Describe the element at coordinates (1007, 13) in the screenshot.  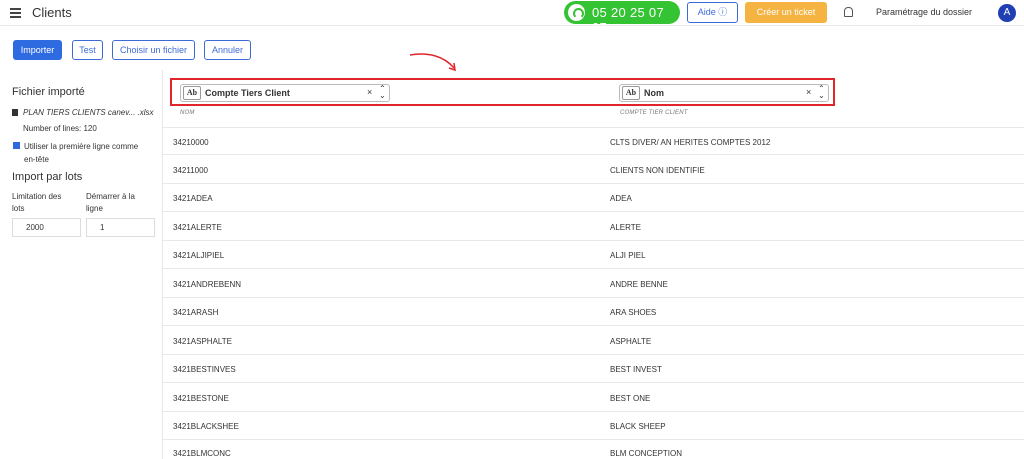
I see `avatar: A` at that location.